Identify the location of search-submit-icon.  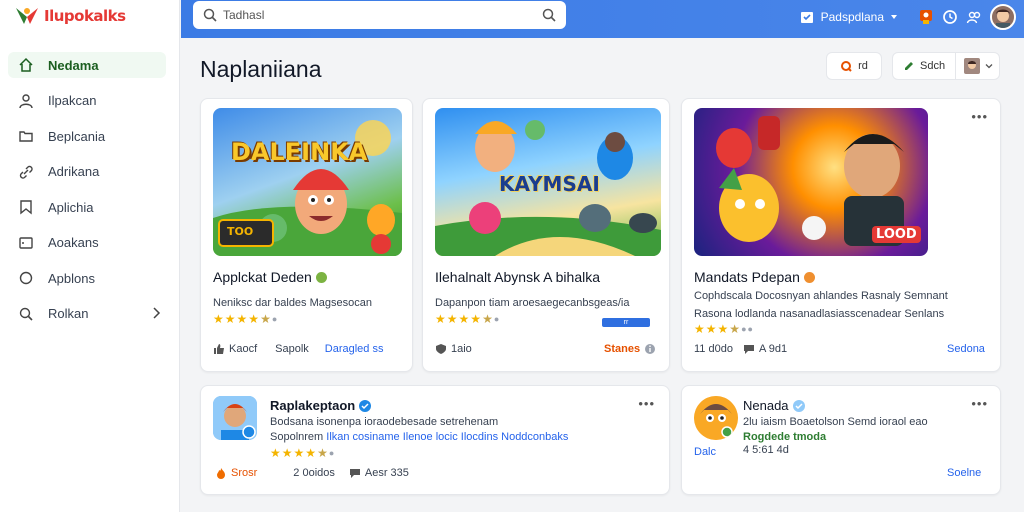
(549, 15).